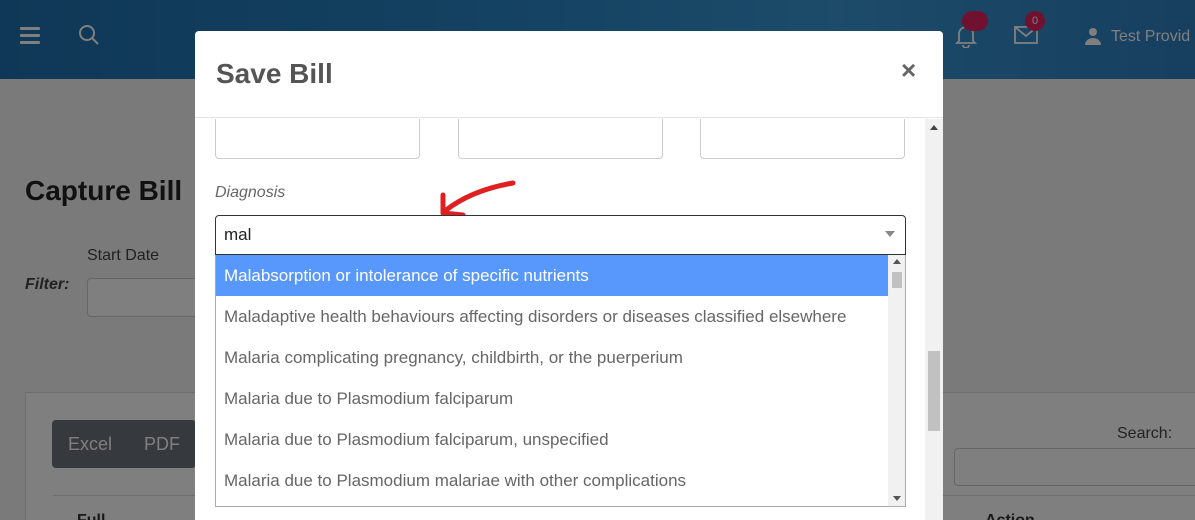 The width and height of the screenshot is (1195, 520). I want to click on chevron-down-icon, so click(890, 234).